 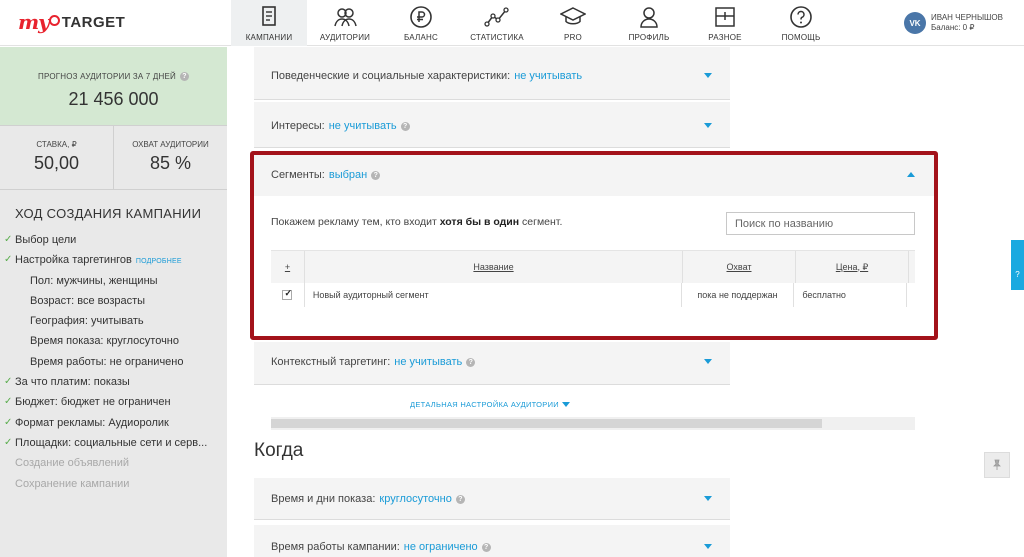 What do you see at coordinates (1017, 265) in the screenshot?
I see `side-help-tab: ?` at bounding box center [1017, 265].